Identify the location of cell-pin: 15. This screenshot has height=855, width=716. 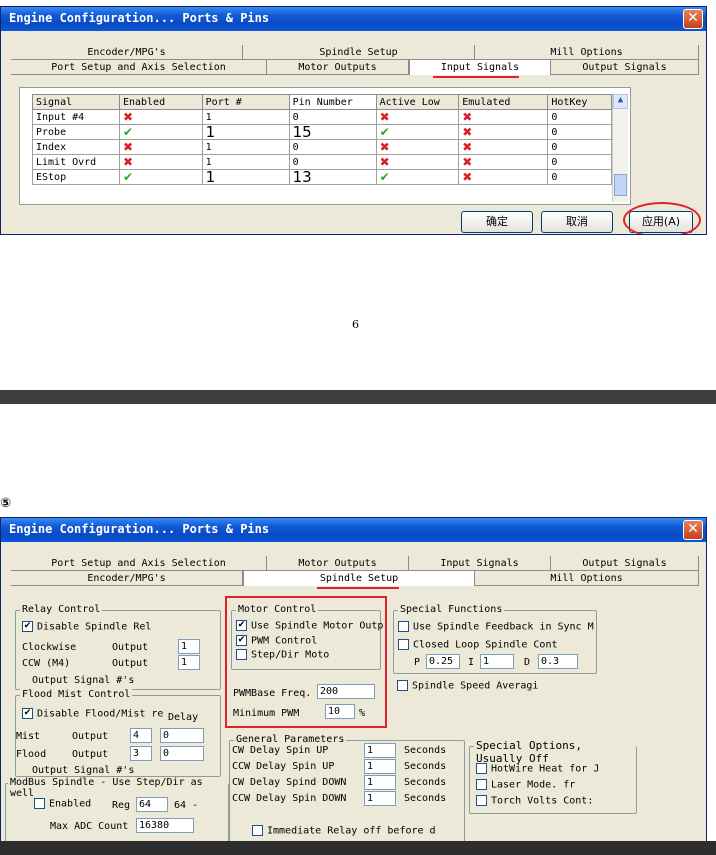
(332, 132).